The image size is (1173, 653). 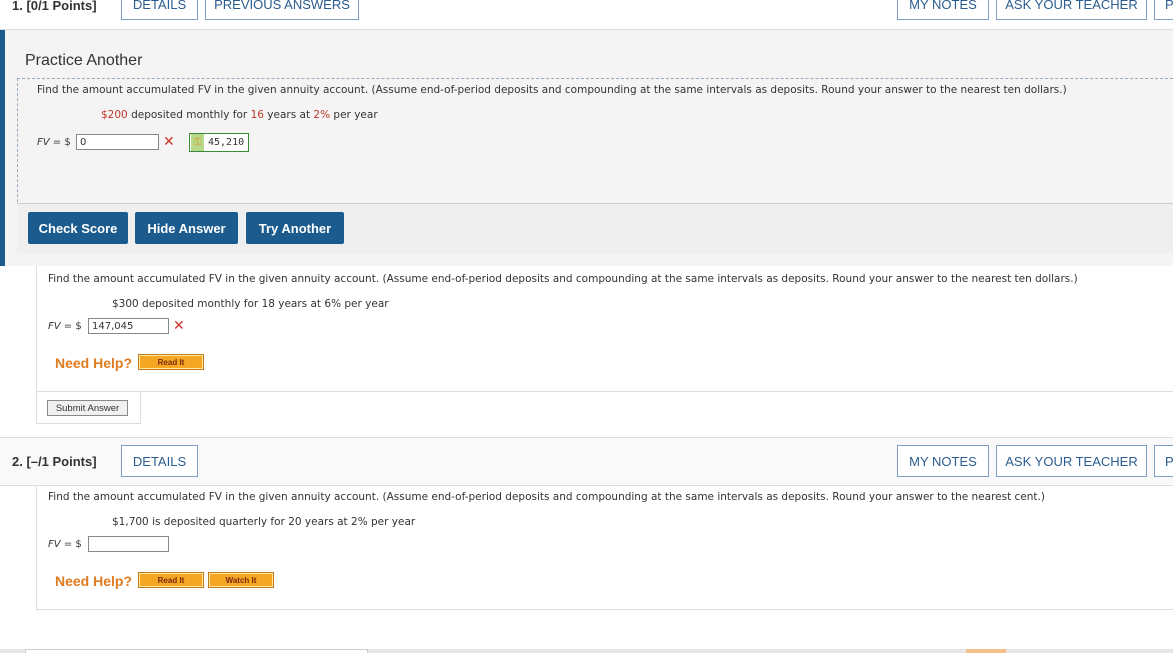 What do you see at coordinates (282, 10) in the screenshot?
I see `previous-answers-button: PREVIOUS ANSWERS` at bounding box center [282, 10].